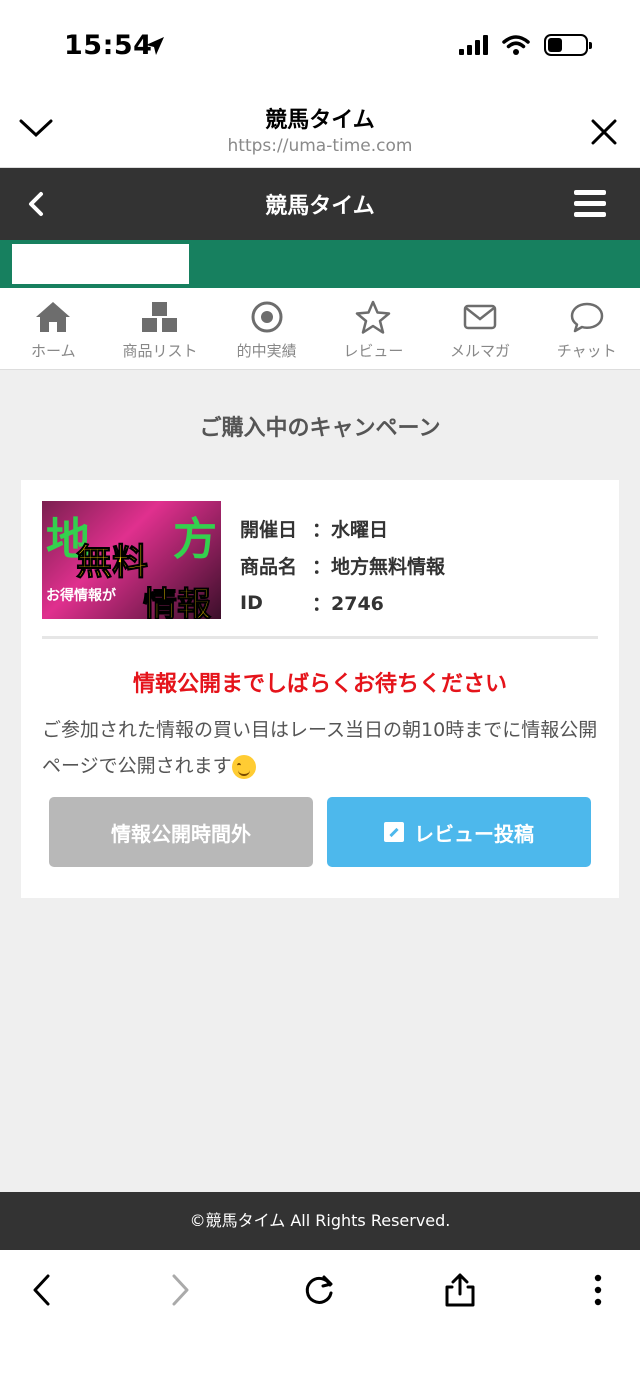 This screenshot has width=640, height=1387. I want to click on nav-item-products: 商品リスト, so click(160, 328).